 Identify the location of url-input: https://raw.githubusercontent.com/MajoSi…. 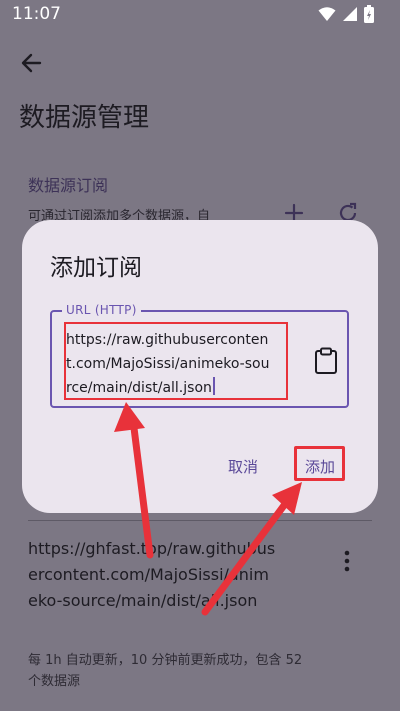
(169, 364).